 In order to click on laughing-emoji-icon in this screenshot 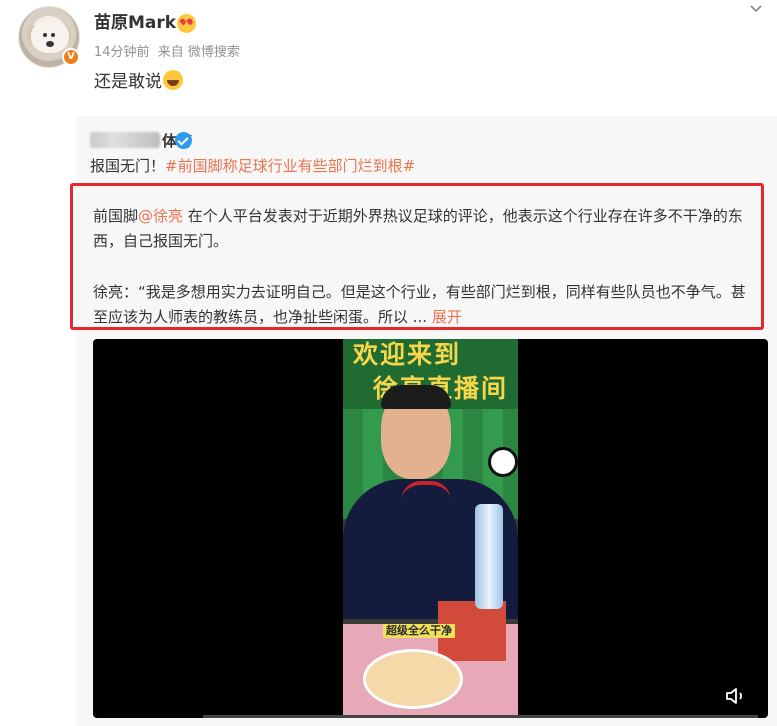, I will do `click(173, 80)`.